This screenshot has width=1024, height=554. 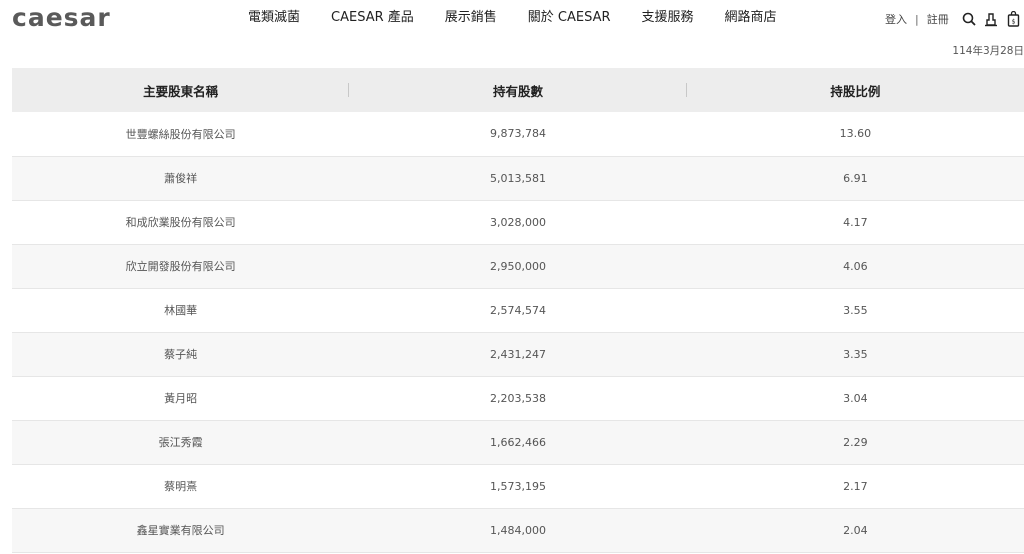 What do you see at coordinates (855, 530) in the screenshot?
I see `cell-ratio: 2.04` at bounding box center [855, 530].